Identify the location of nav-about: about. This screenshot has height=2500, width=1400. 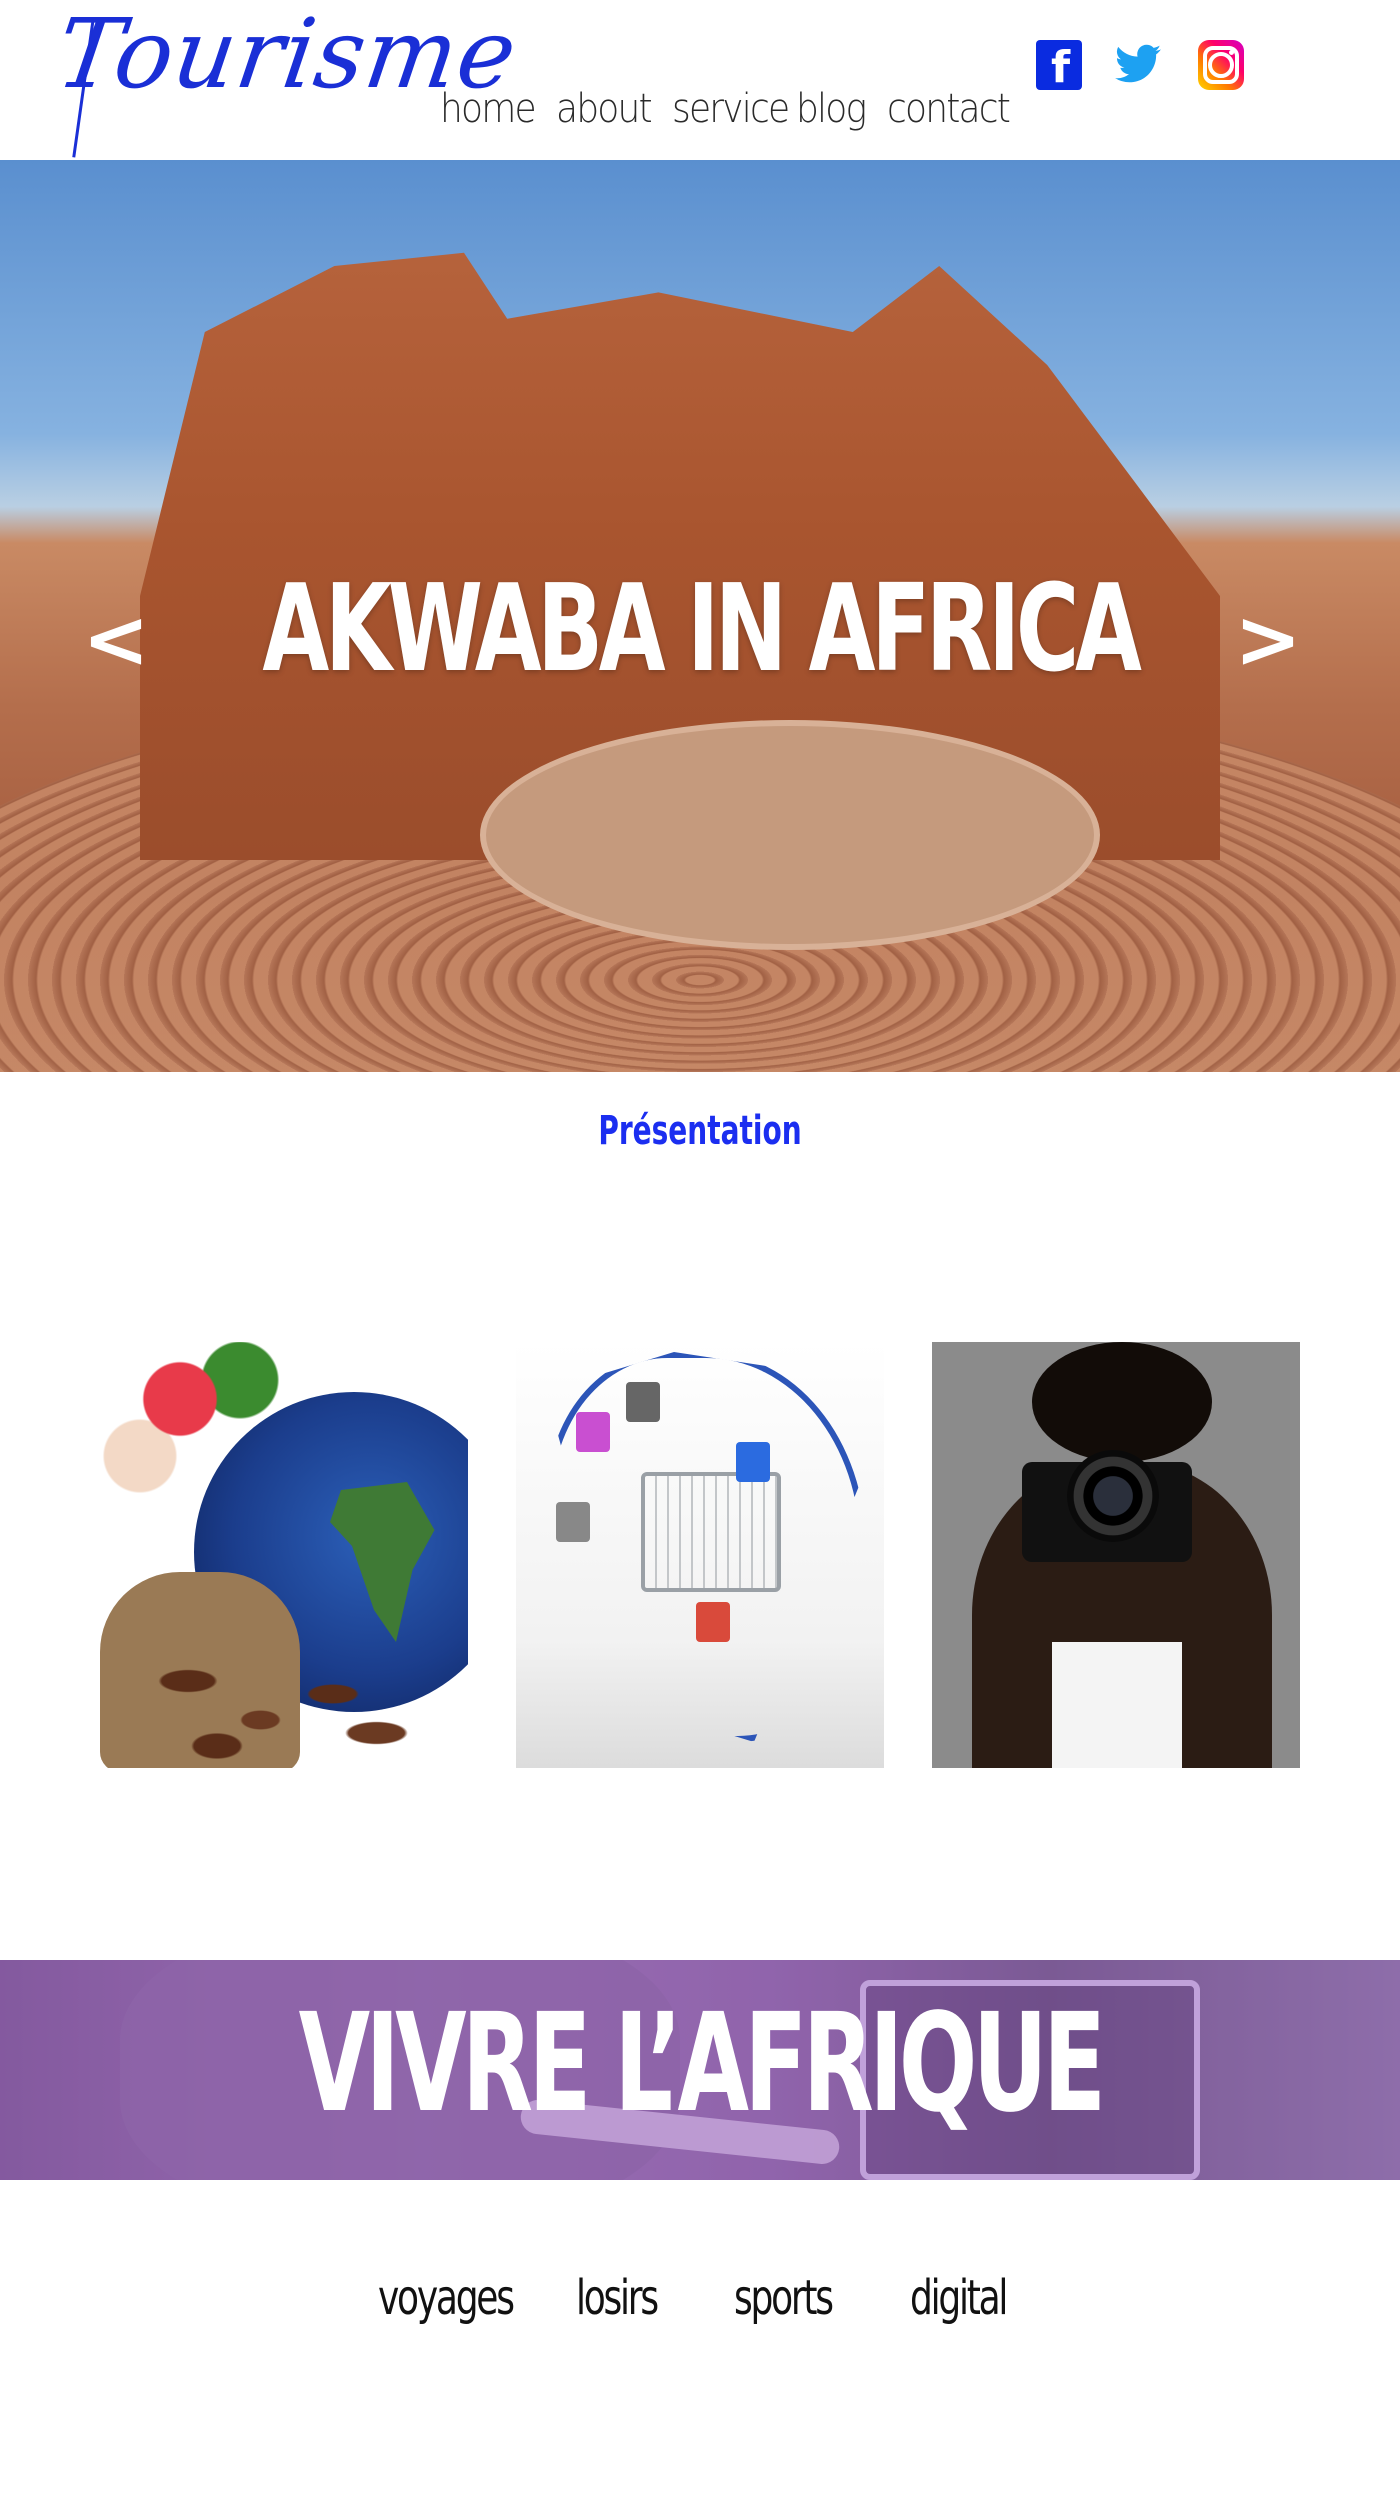
(604, 109).